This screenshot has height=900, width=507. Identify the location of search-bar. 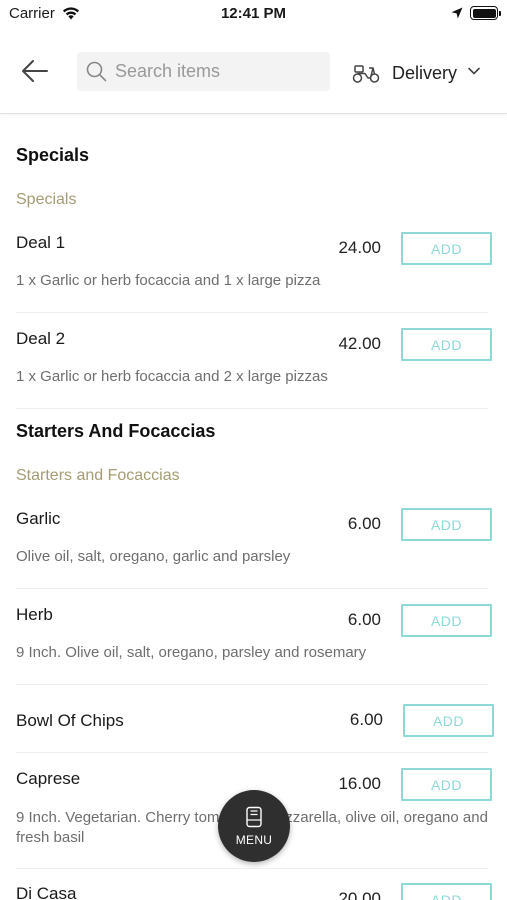
(203, 71).